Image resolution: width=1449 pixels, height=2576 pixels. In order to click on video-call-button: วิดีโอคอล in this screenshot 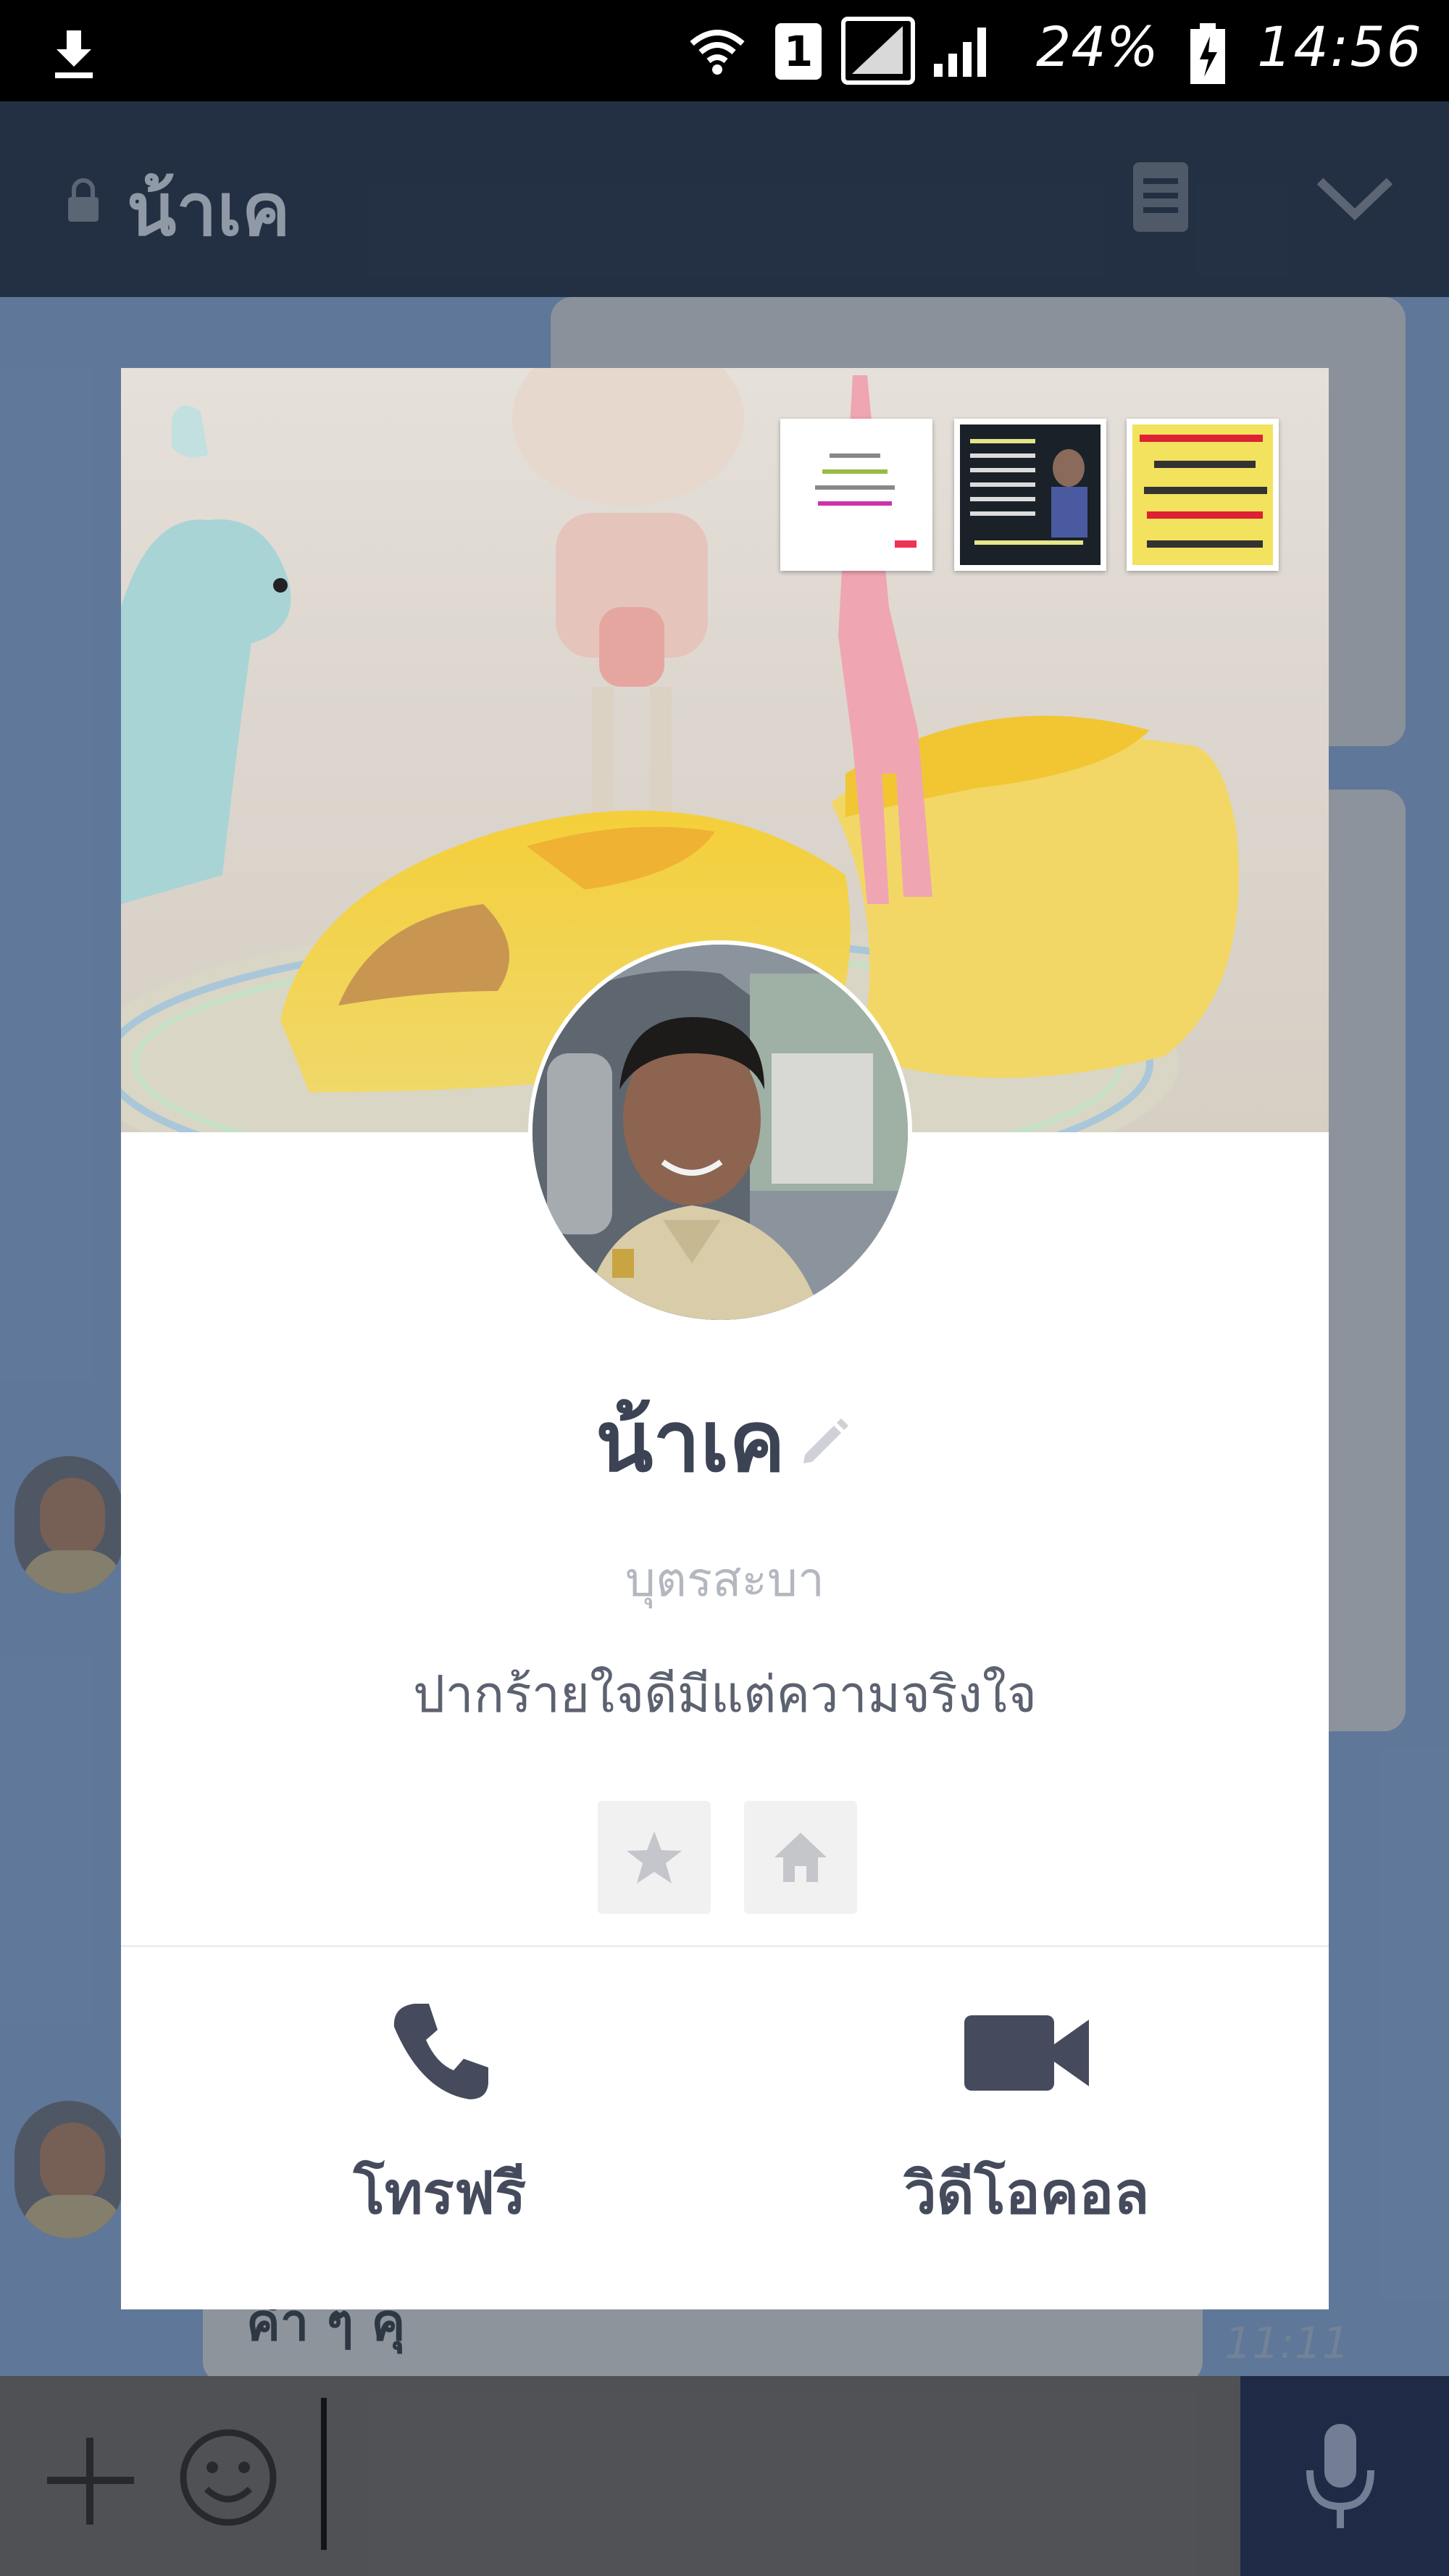, I will do `click(1027, 2117)`.